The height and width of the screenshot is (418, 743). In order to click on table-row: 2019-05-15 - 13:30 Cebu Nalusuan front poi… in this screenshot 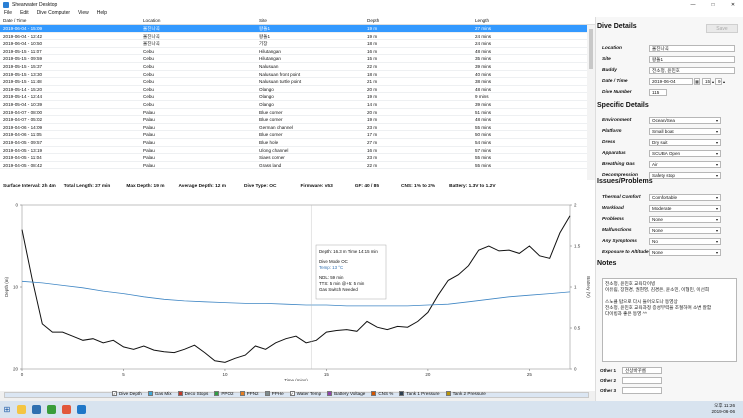, I will do `click(297, 75)`.